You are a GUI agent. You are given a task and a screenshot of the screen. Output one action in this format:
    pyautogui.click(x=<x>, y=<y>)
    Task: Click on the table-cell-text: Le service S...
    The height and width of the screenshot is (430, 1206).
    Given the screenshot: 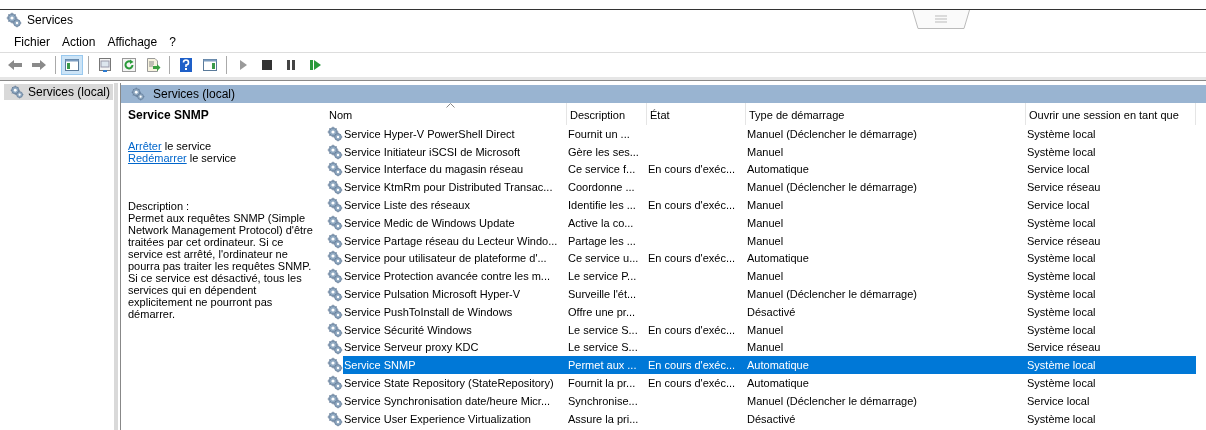 What is the action you would take?
    pyautogui.click(x=603, y=329)
    